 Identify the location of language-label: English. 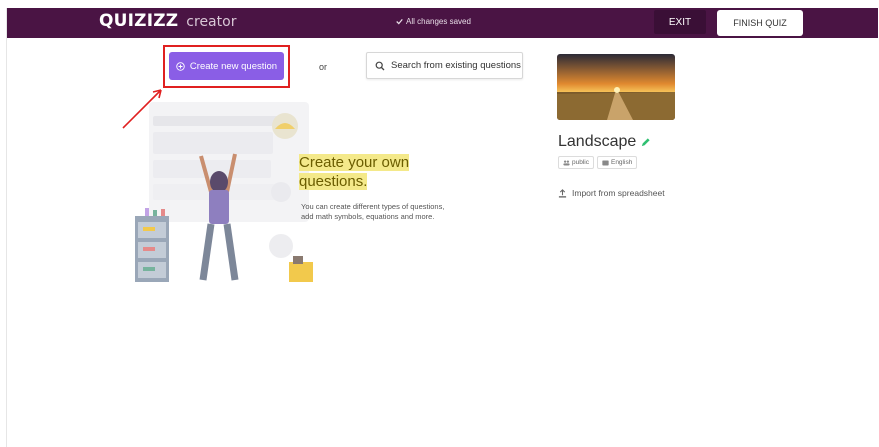
(621, 162).